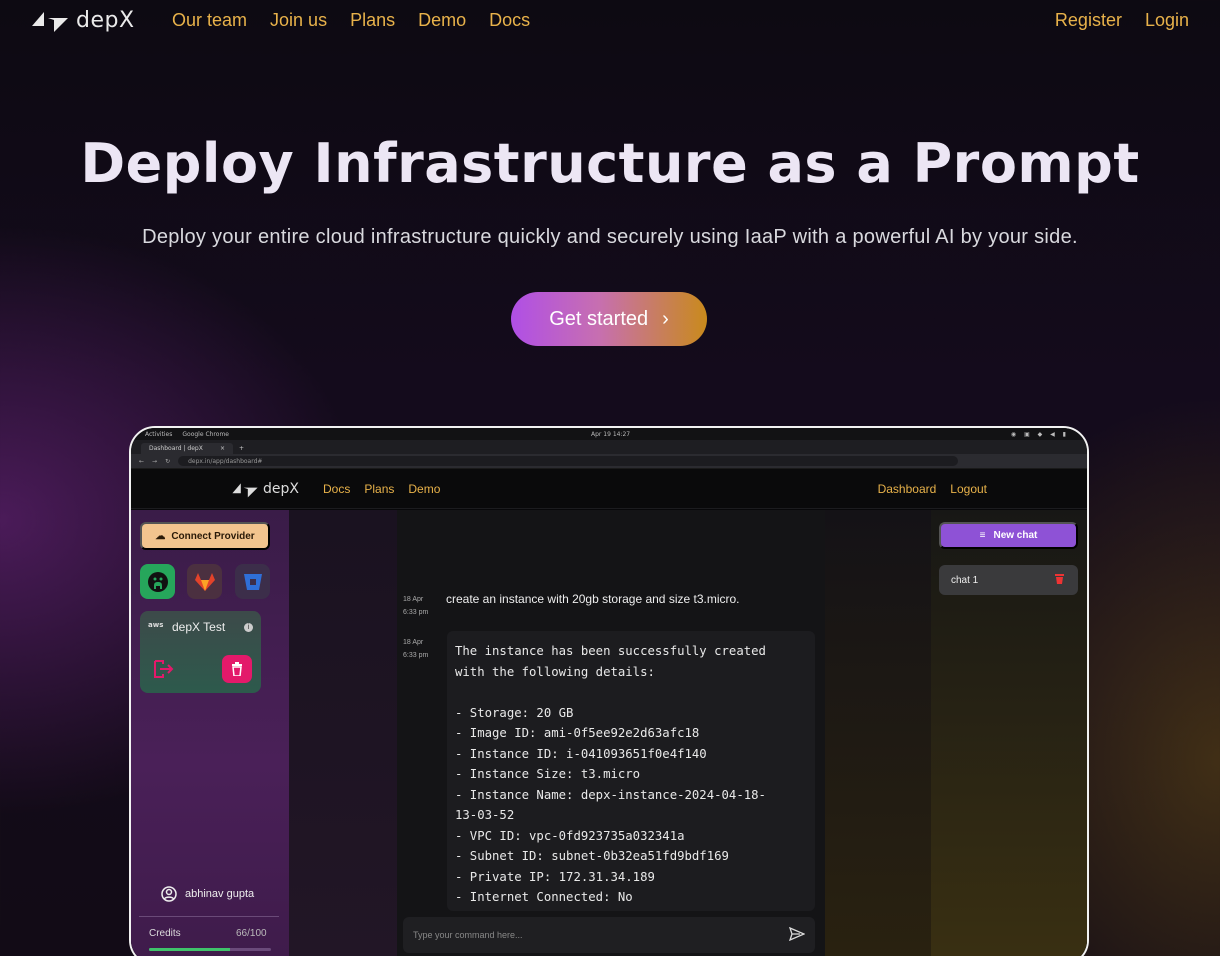  I want to click on app-nav: depX Docs Plans Demo Dashboard Logout, so click(609, 489).